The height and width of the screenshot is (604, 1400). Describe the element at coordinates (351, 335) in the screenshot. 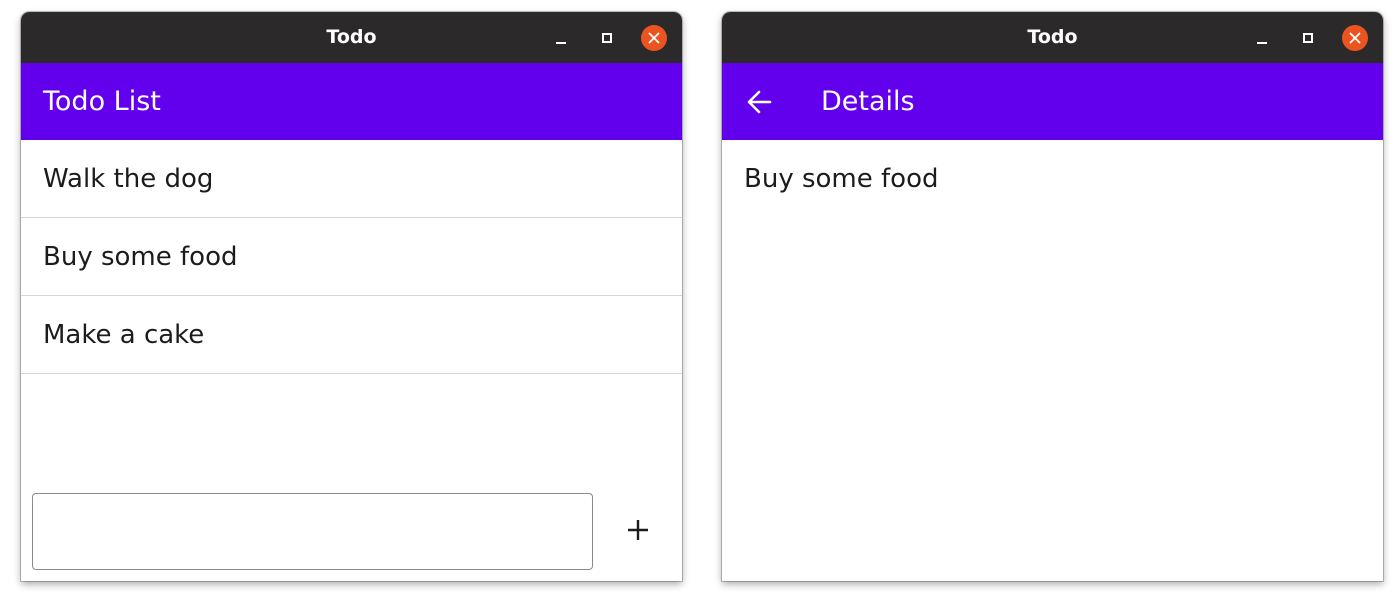

I see `todo-item: Make a cake` at that location.